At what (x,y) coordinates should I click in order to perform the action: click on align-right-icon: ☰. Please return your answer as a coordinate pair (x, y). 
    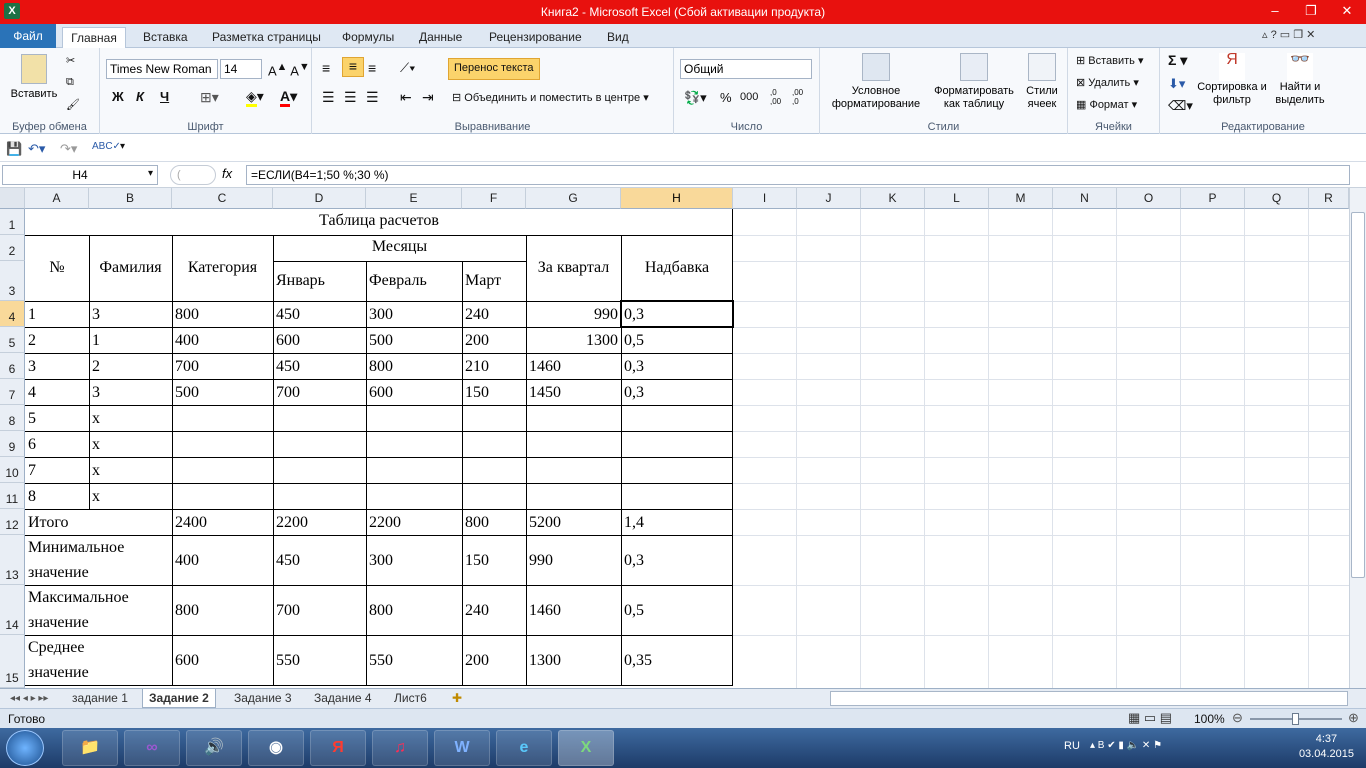
    Looking at the image, I should click on (372, 97).